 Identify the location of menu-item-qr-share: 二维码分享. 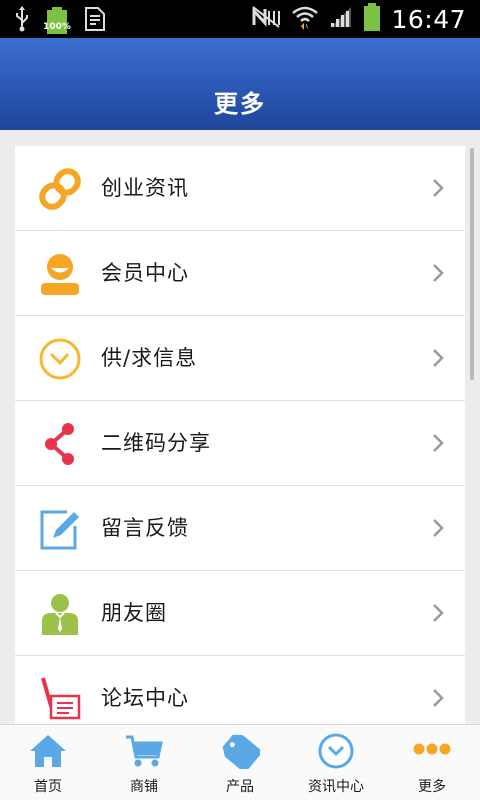
(240, 443).